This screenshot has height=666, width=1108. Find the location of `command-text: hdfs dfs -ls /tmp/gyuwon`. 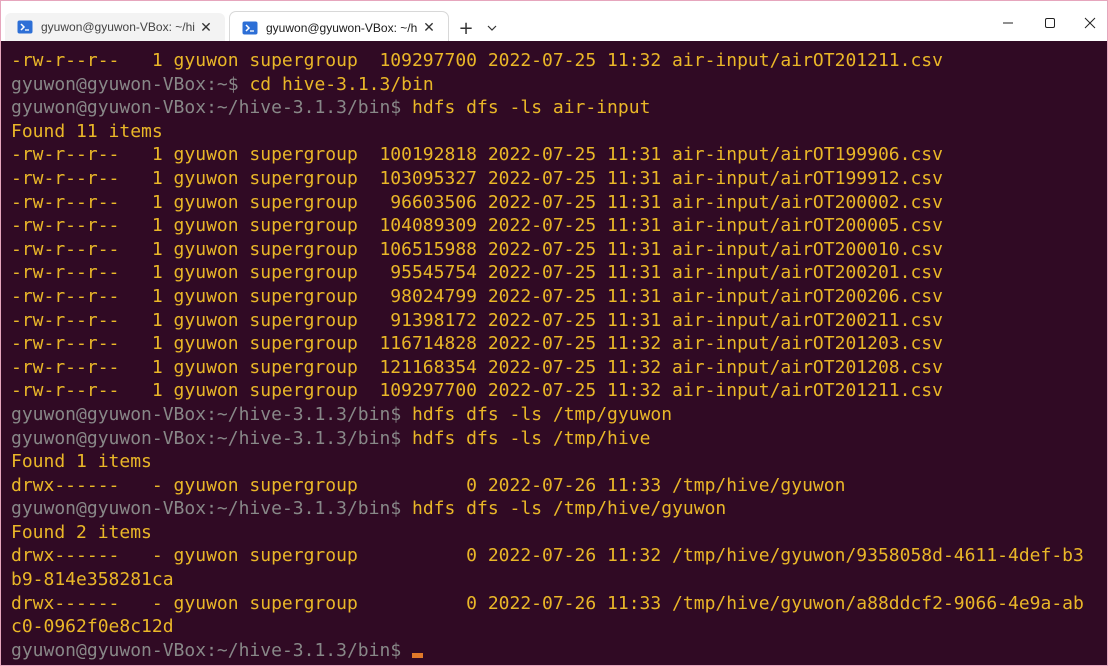

command-text: hdfs dfs -ls /tmp/gyuwon is located at coordinates (537, 414).